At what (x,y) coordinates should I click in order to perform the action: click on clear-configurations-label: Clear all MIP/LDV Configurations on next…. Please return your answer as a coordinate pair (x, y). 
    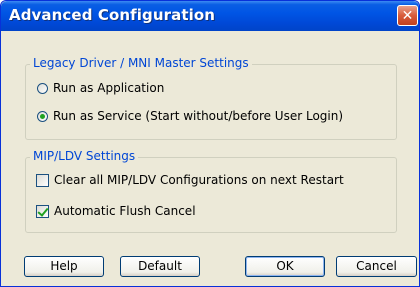
    Looking at the image, I should click on (199, 180).